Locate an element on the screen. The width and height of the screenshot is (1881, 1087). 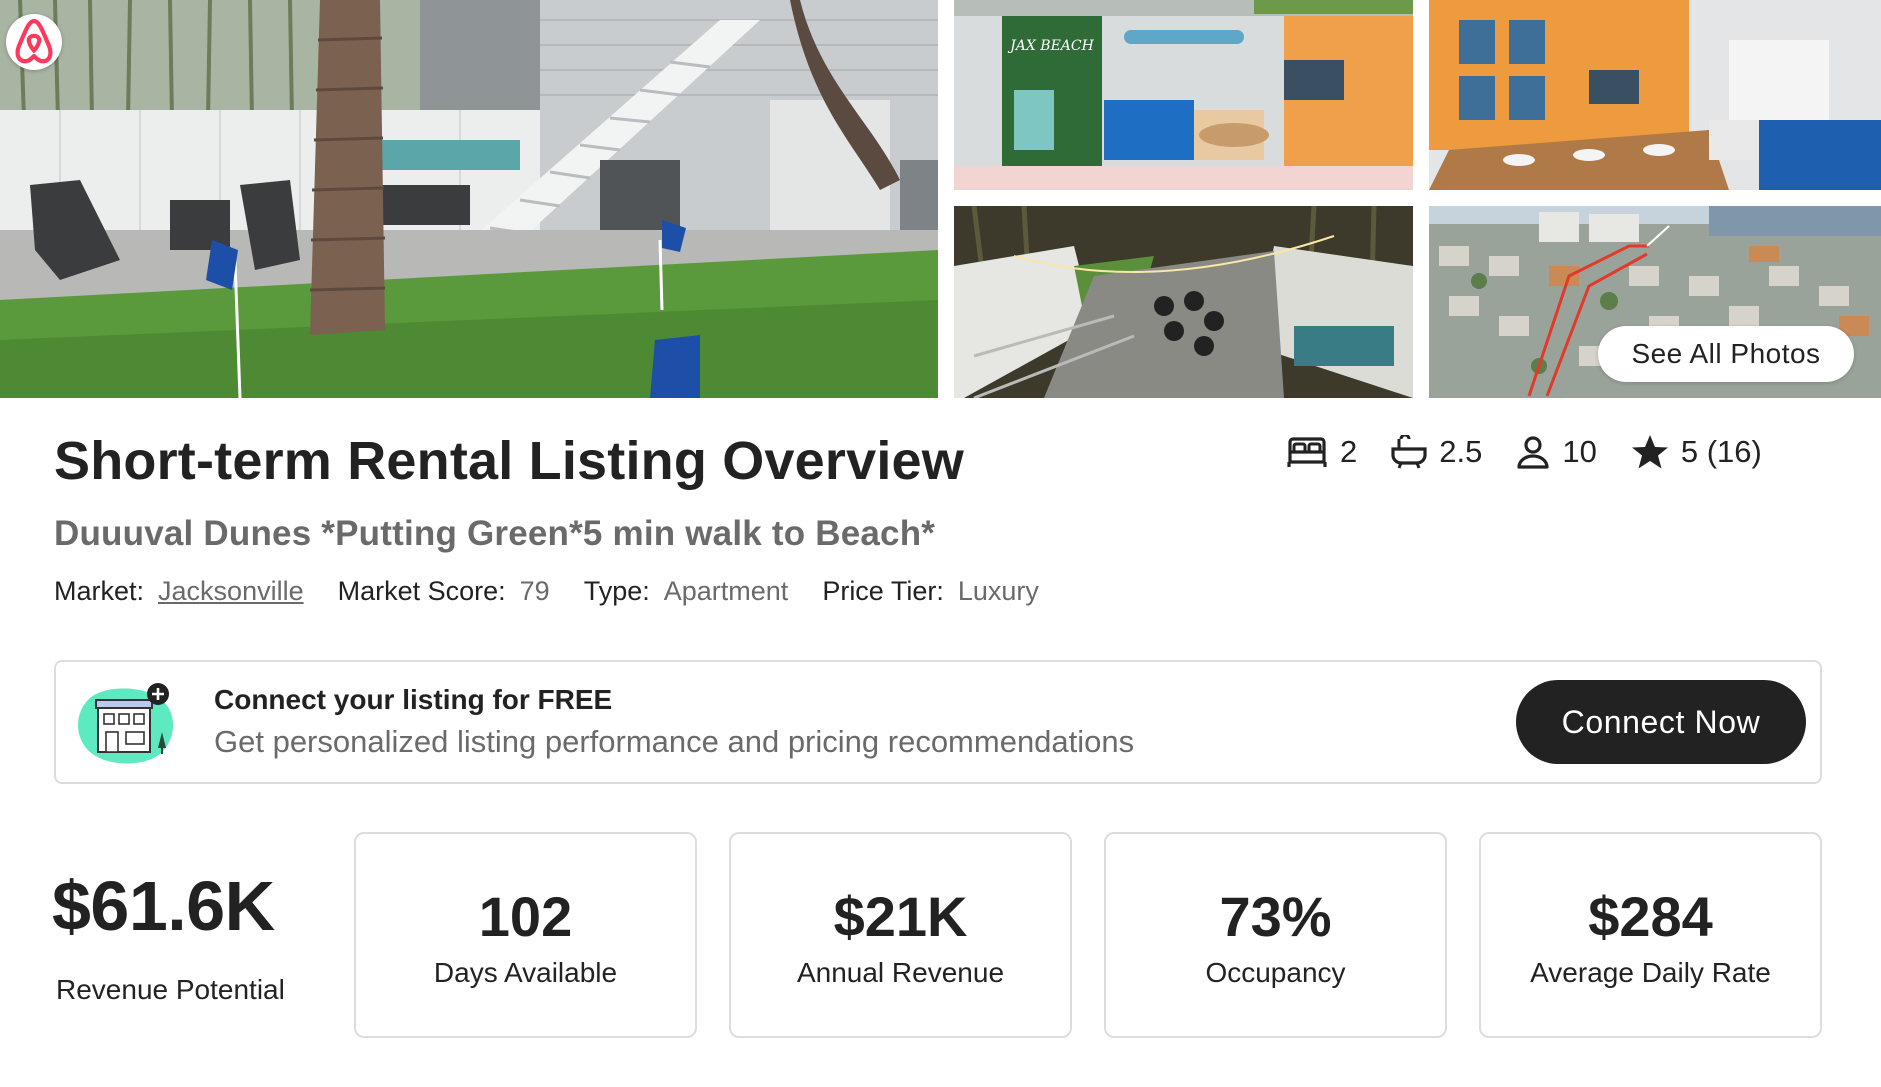
metric-label: Days Available is located at coordinates (525, 972).